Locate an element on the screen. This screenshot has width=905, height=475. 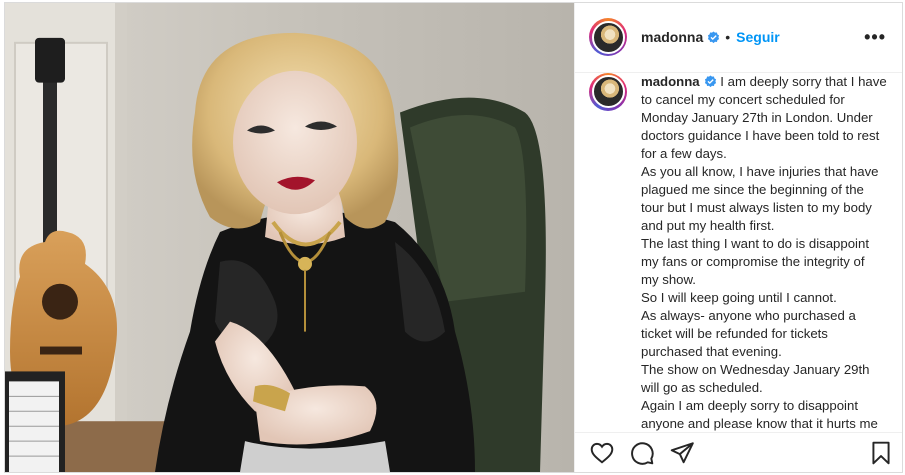
header-username: madonna is located at coordinates (672, 37).